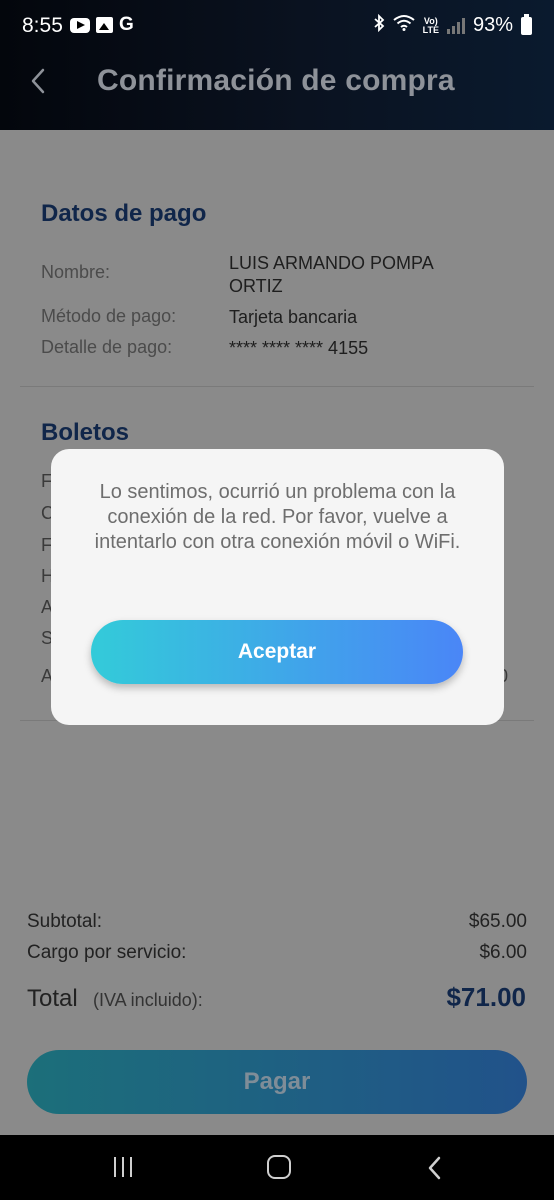 The width and height of the screenshot is (554, 1200). What do you see at coordinates (42, 25) in the screenshot?
I see `status-time: 8:55` at bounding box center [42, 25].